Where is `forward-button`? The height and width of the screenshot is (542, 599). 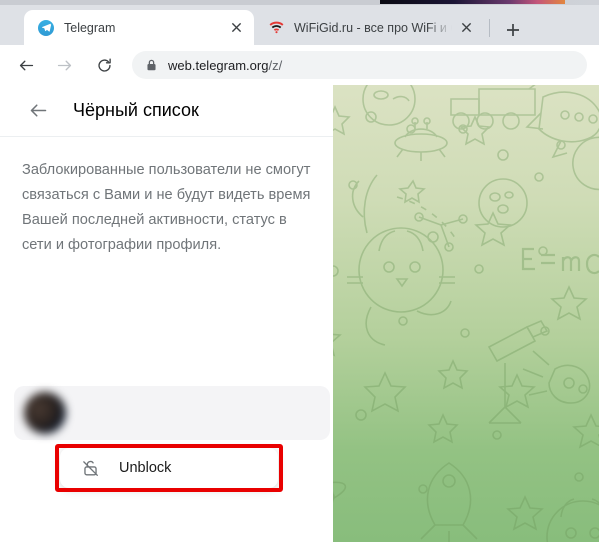
forward-button is located at coordinates (64, 65).